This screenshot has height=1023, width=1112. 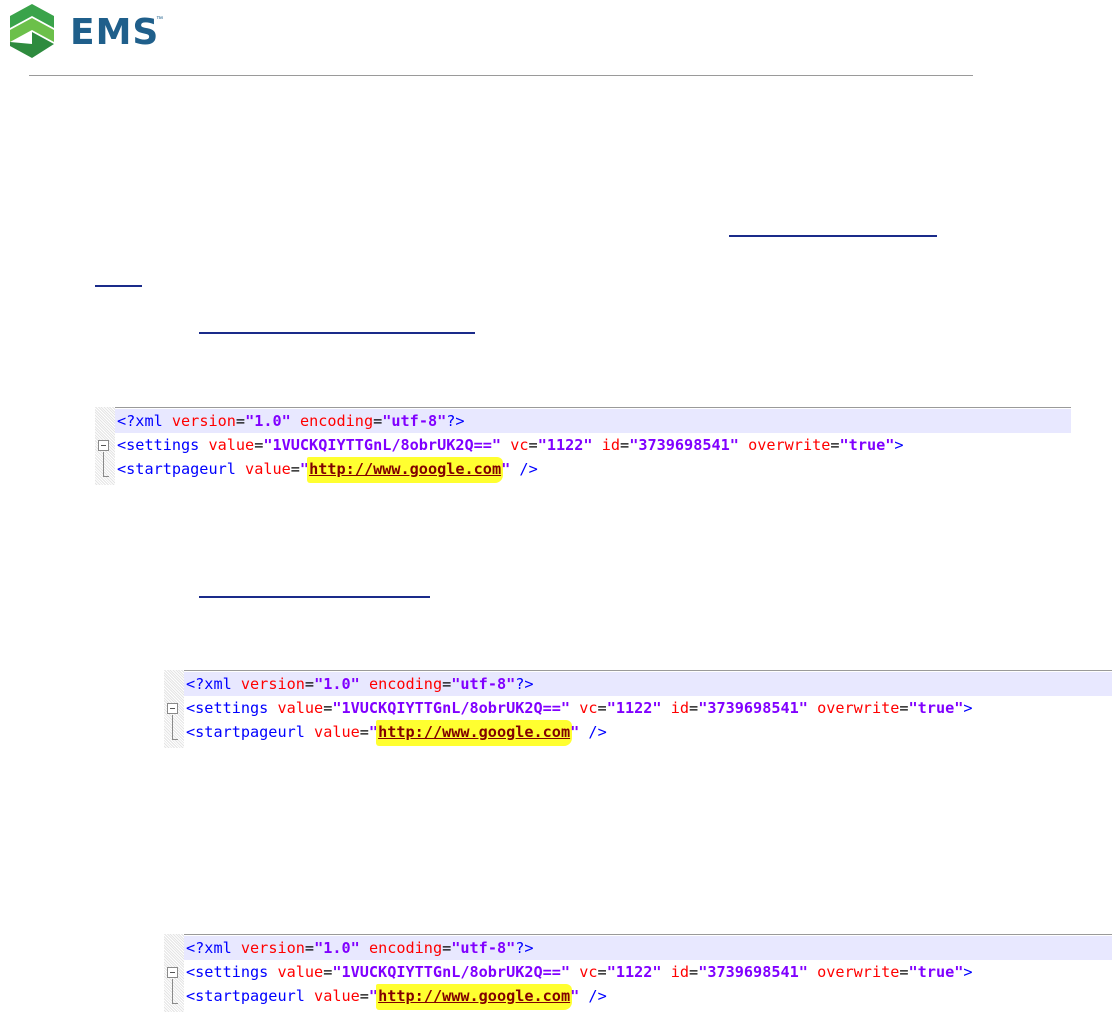 What do you see at coordinates (501, 75) in the screenshot?
I see `header-divider` at bounding box center [501, 75].